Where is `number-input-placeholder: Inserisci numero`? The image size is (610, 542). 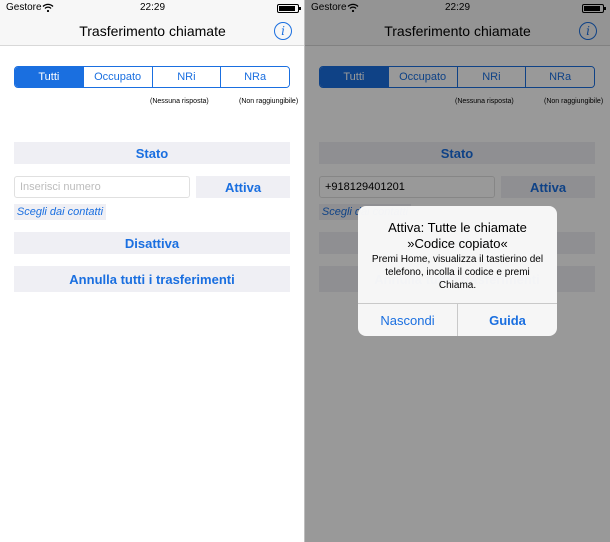
number-input-placeholder: Inserisci numero is located at coordinates (60, 187).